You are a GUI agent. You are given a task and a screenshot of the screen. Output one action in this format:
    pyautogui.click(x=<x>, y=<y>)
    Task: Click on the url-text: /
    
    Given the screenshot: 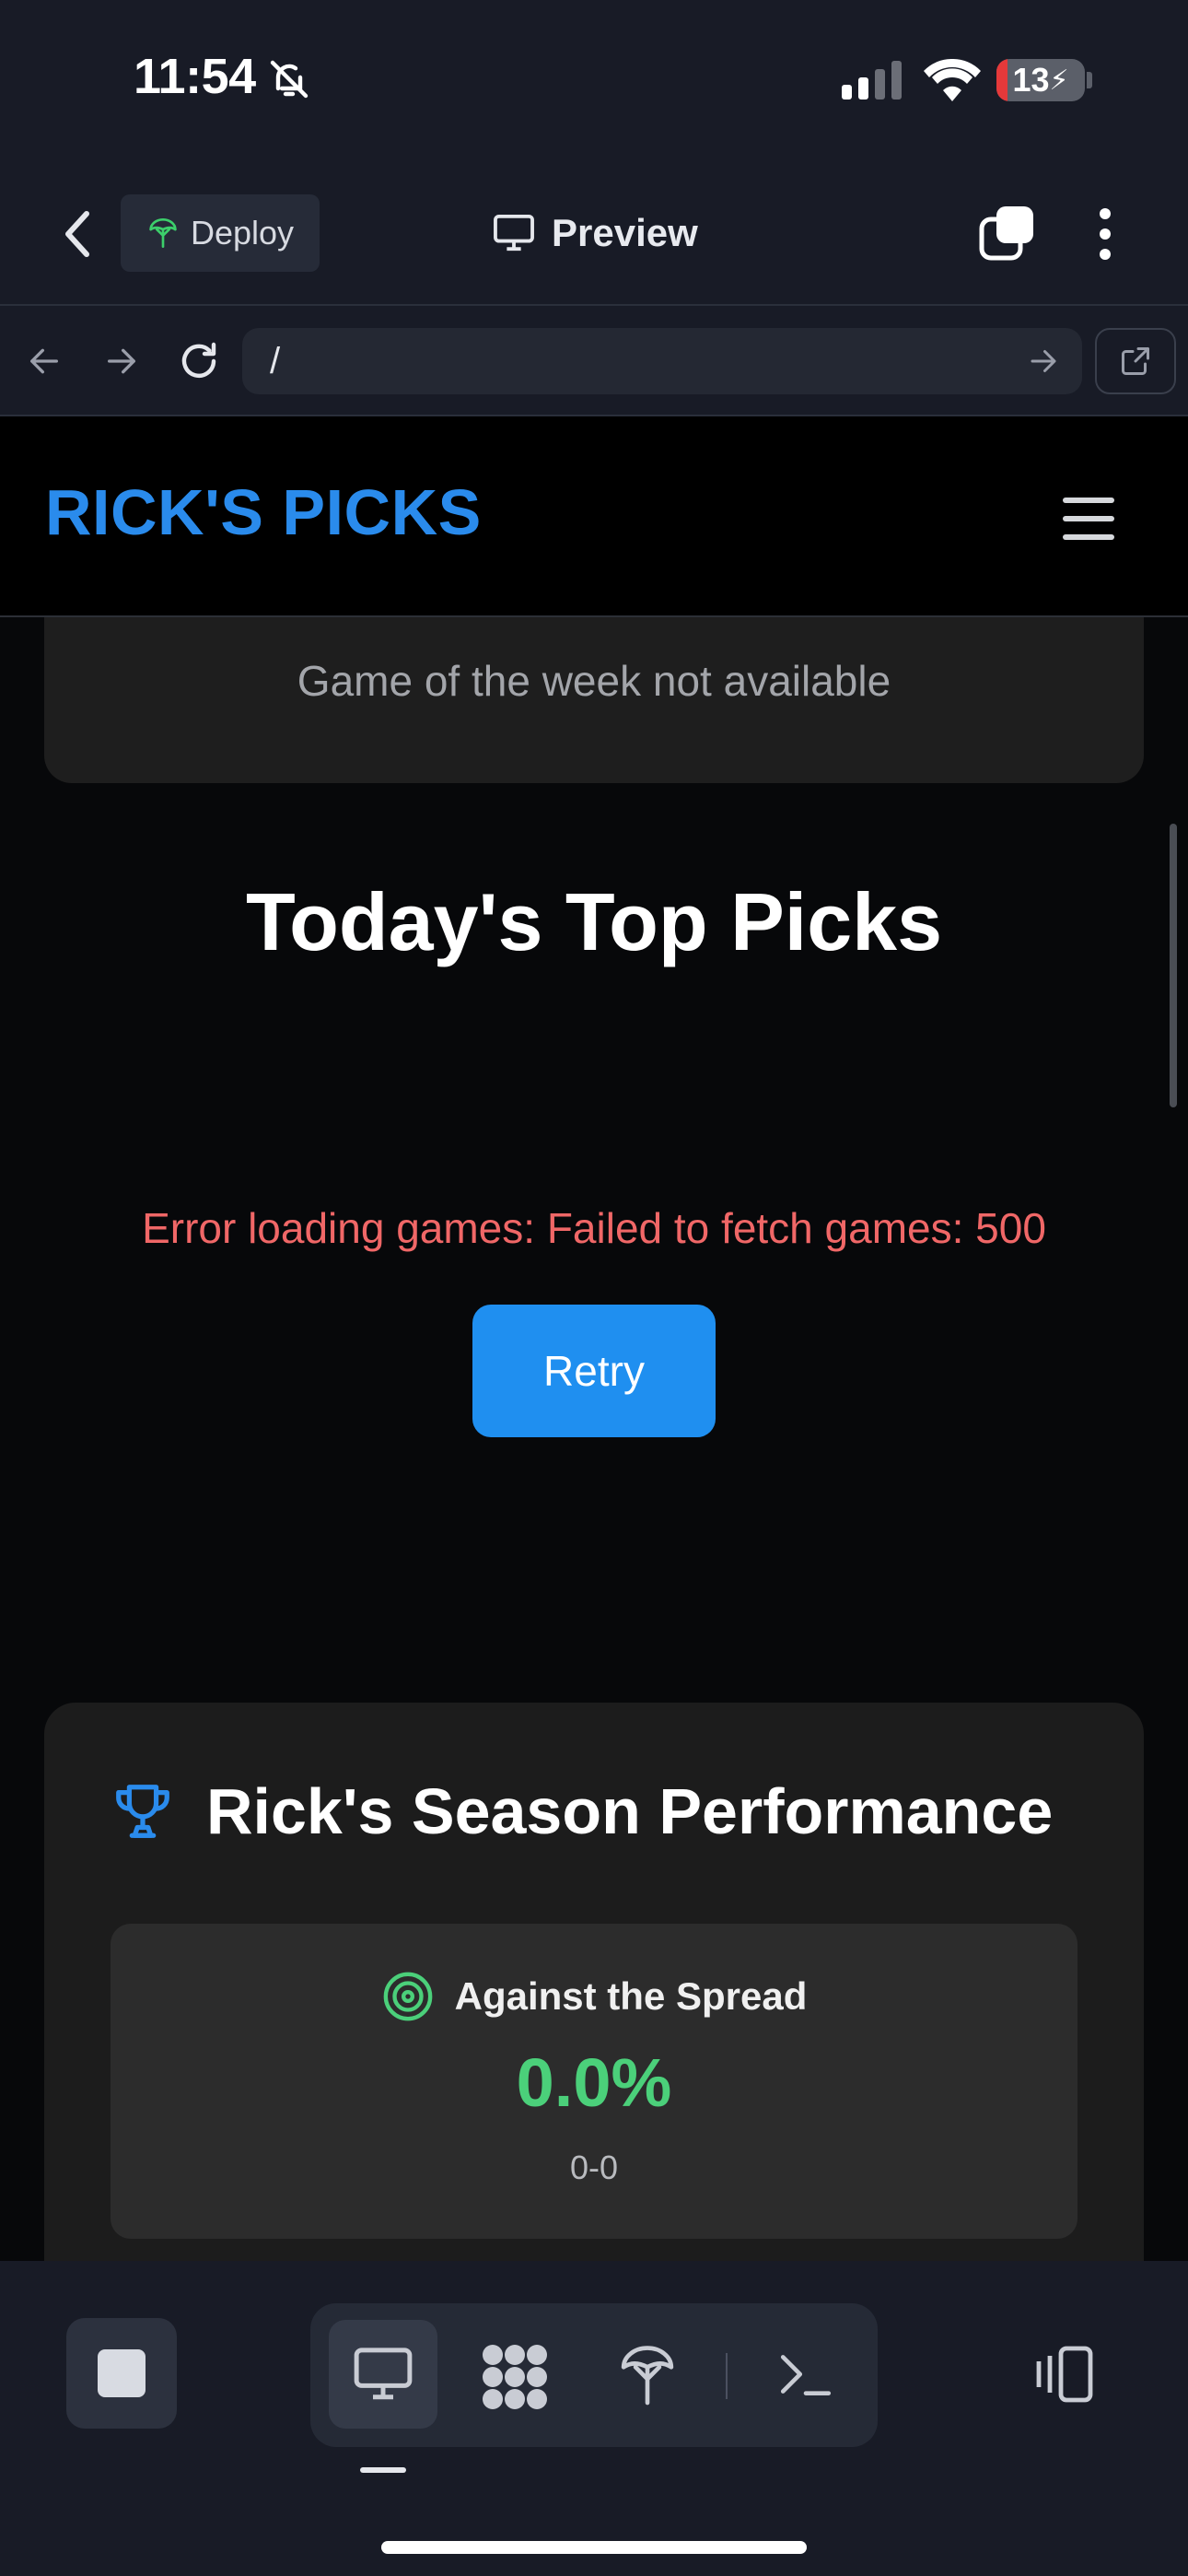 What is the action you would take?
    pyautogui.click(x=275, y=360)
    